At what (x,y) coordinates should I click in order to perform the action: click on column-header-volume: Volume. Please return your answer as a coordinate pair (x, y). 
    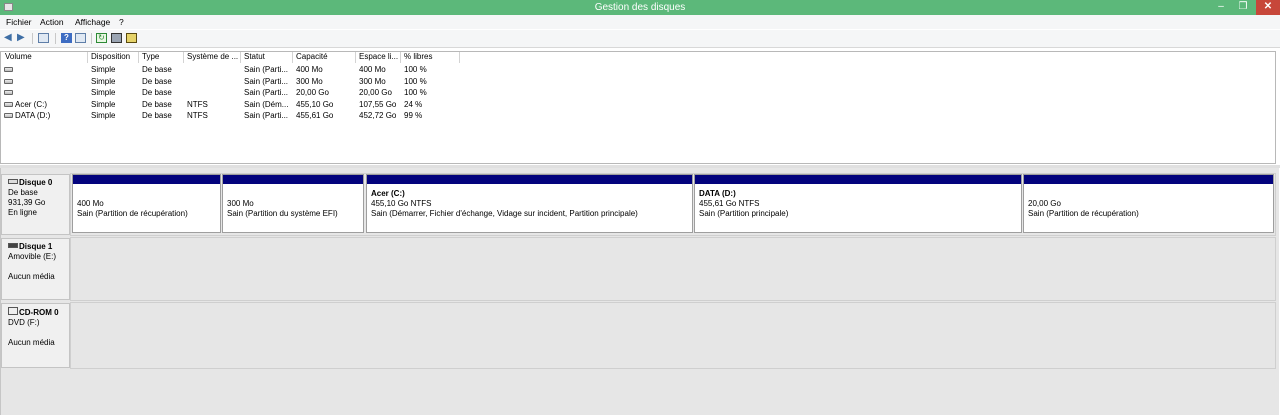
    Looking at the image, I should click on (45, 57).